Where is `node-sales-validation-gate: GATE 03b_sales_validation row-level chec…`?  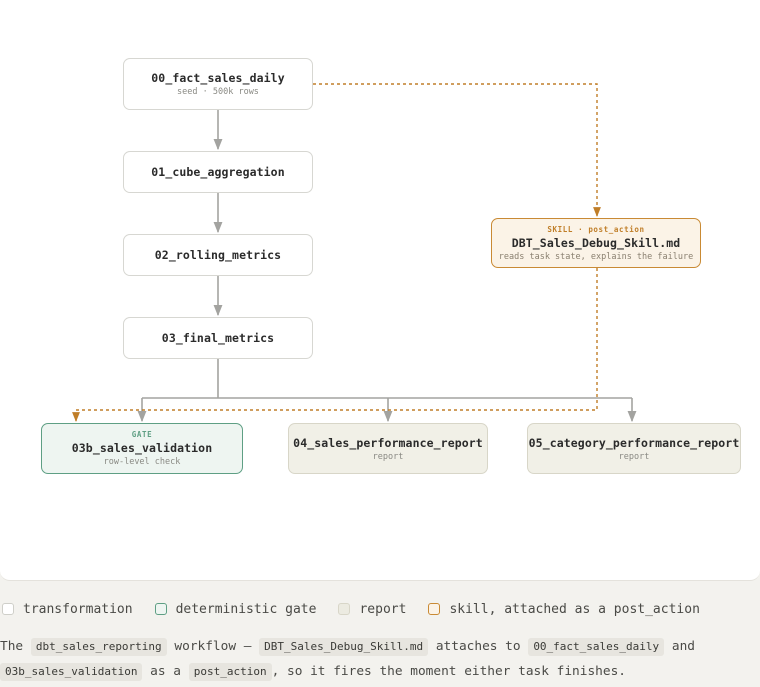 node-sales-validation-gate: GATE 03b_sales_validation row-level chec… is located at coordinates (142, 448).